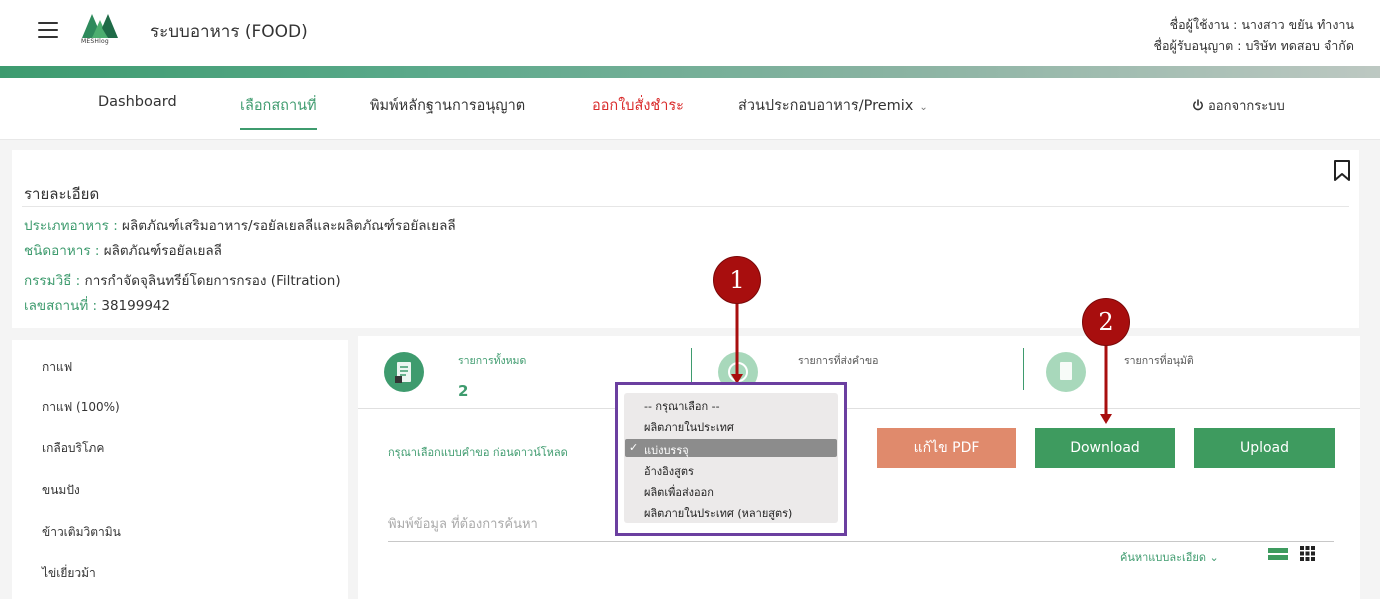 This screenshot has width=1380, height=599. What do you see at coordinates (679, 492) in the screenshot?
I see `option-export: ผลิตเพื่อส่งออก` at bounding box center [679, 492].